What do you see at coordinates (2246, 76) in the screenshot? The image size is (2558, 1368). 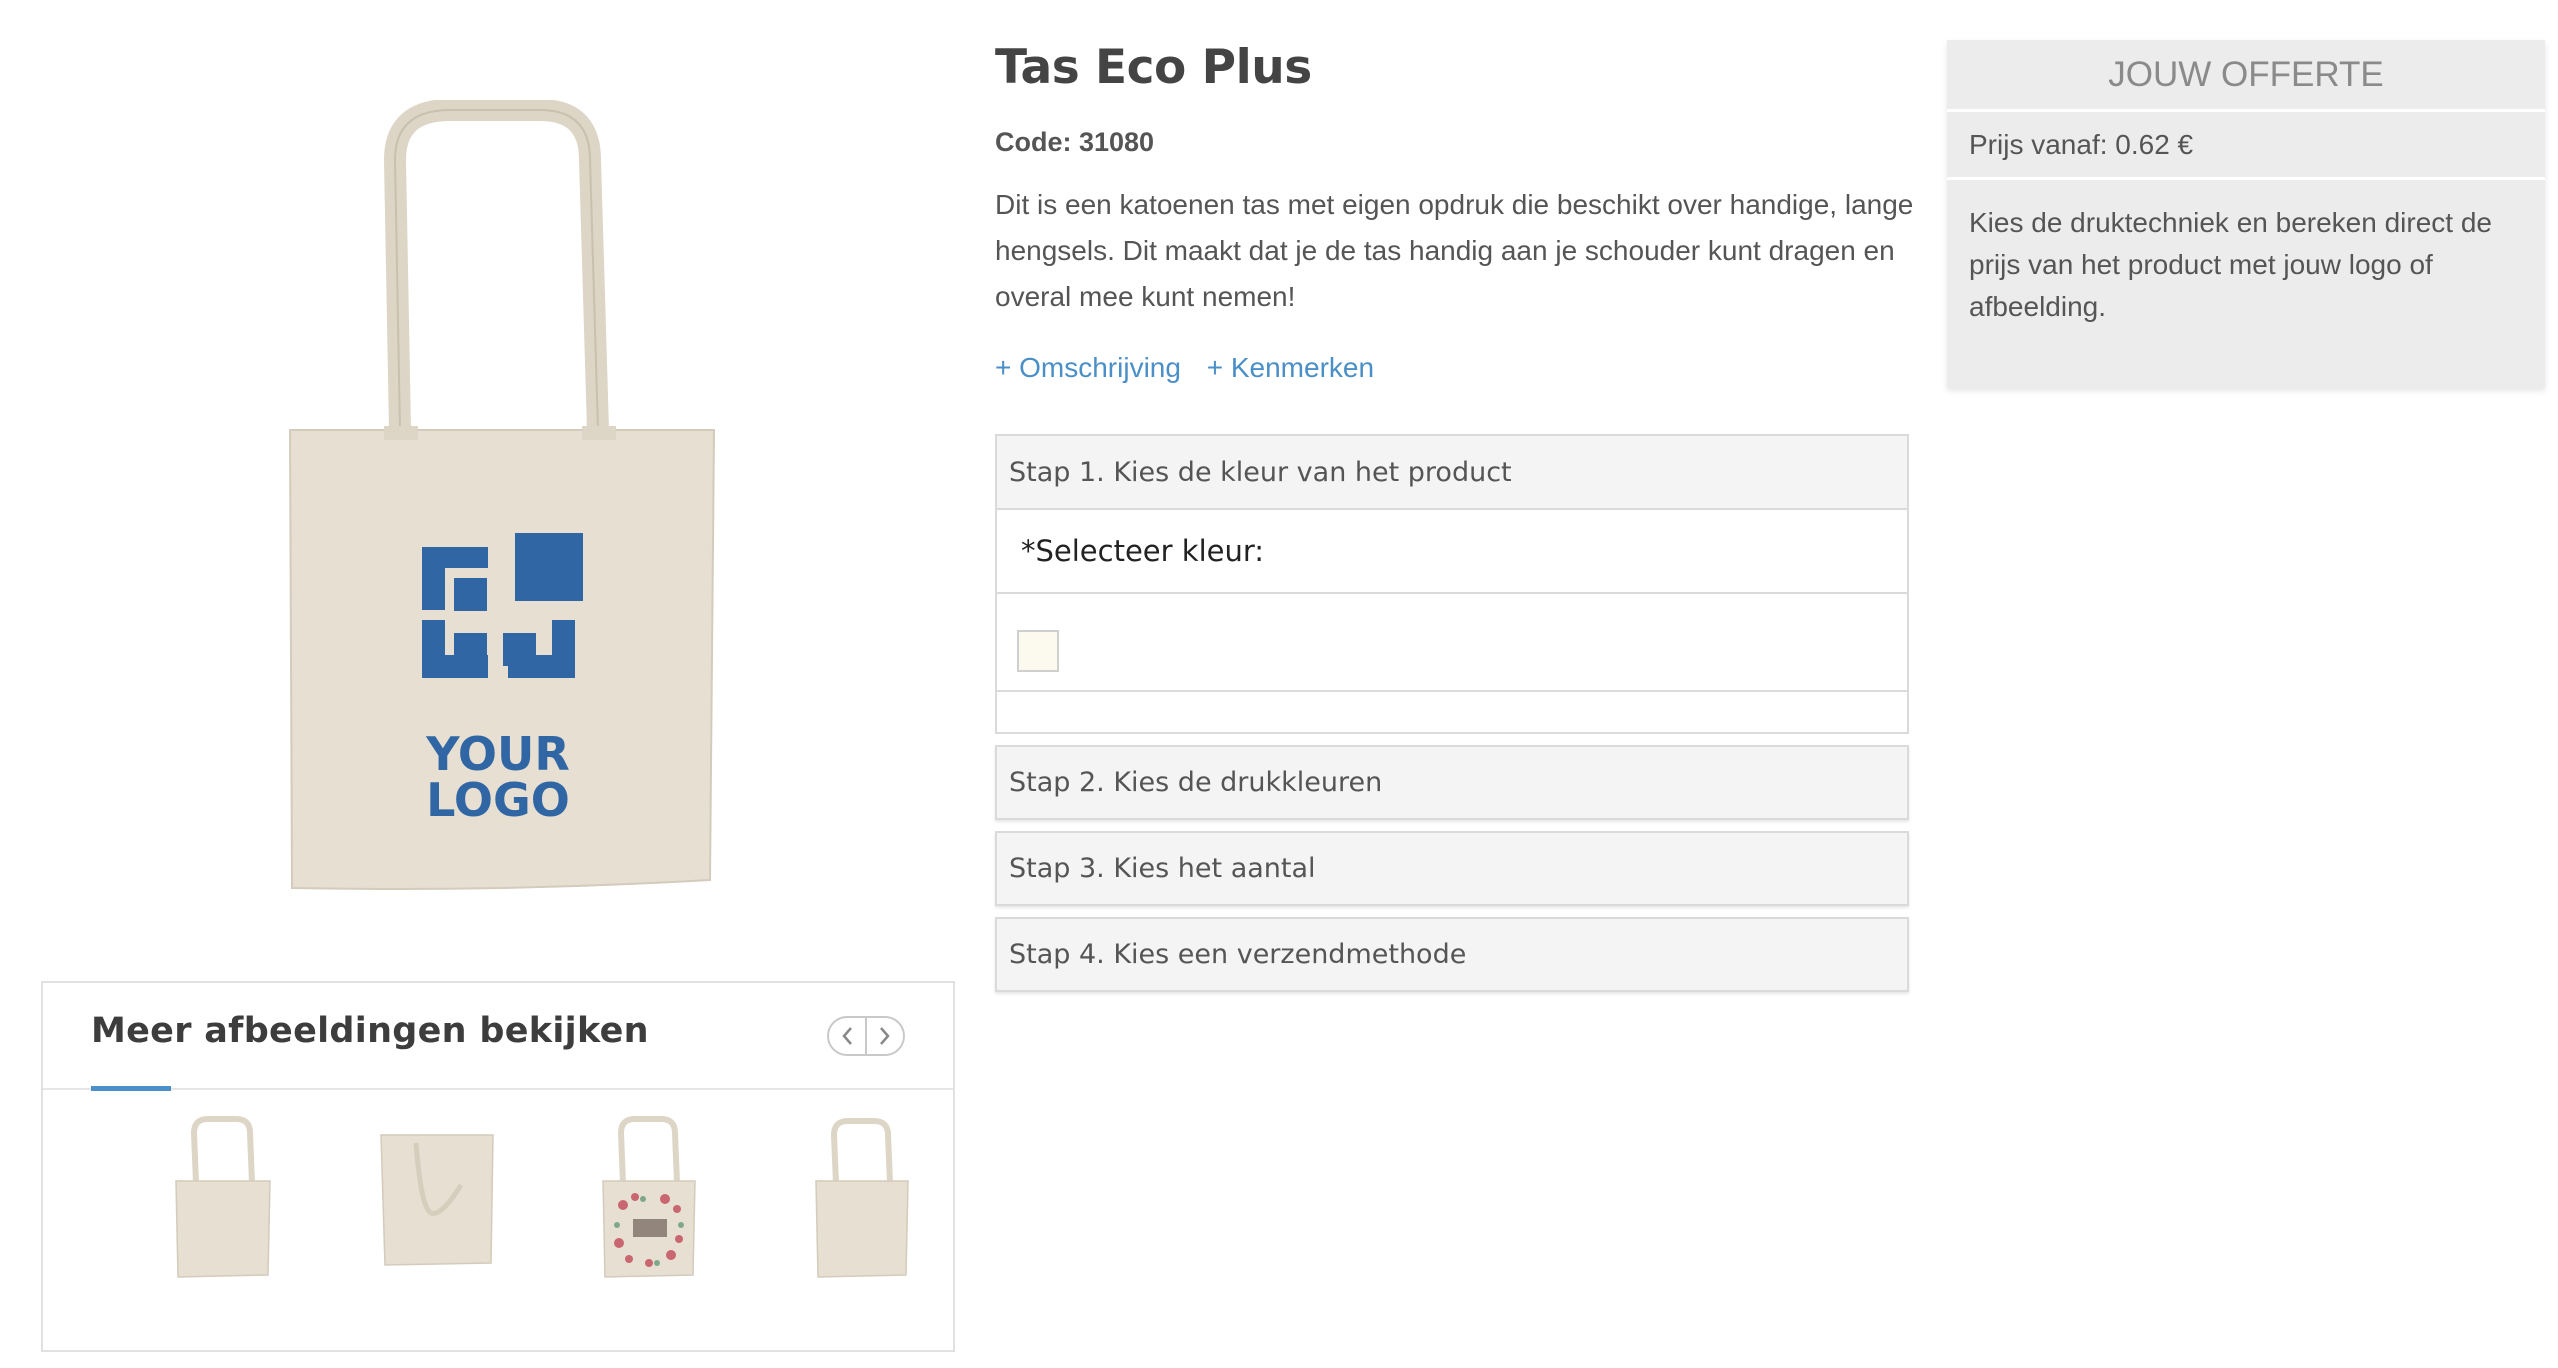 I see `quote-title: JOUW OFFERTE` at bounding box center [2246, 76].